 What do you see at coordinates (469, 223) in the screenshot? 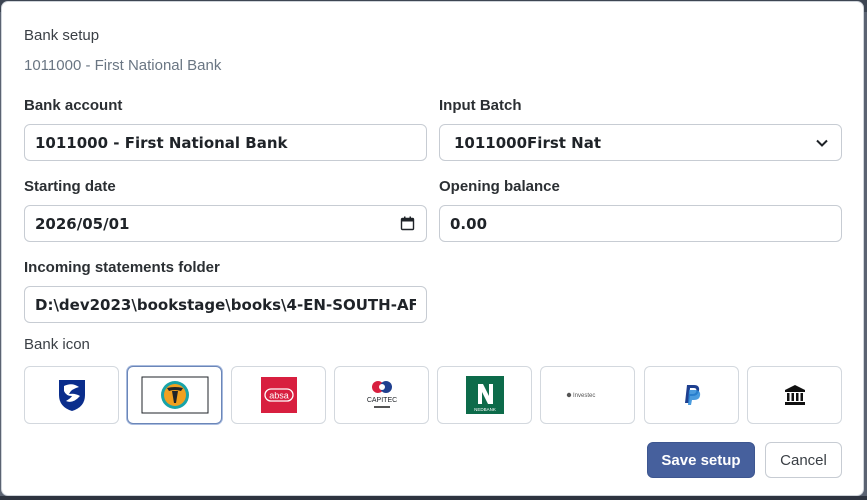
I see `opening-balance-value: 0.00` at bounding box center [469, 223].